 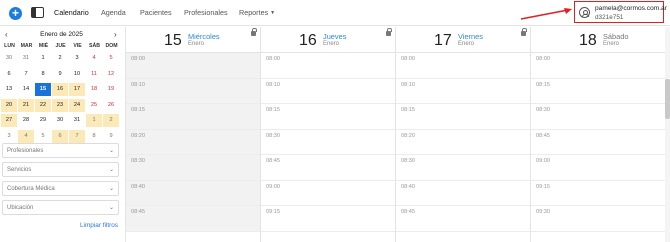 I want to click on user-menu: pamela@cormos.com.ar d321e751, so click(x=620, y=12).